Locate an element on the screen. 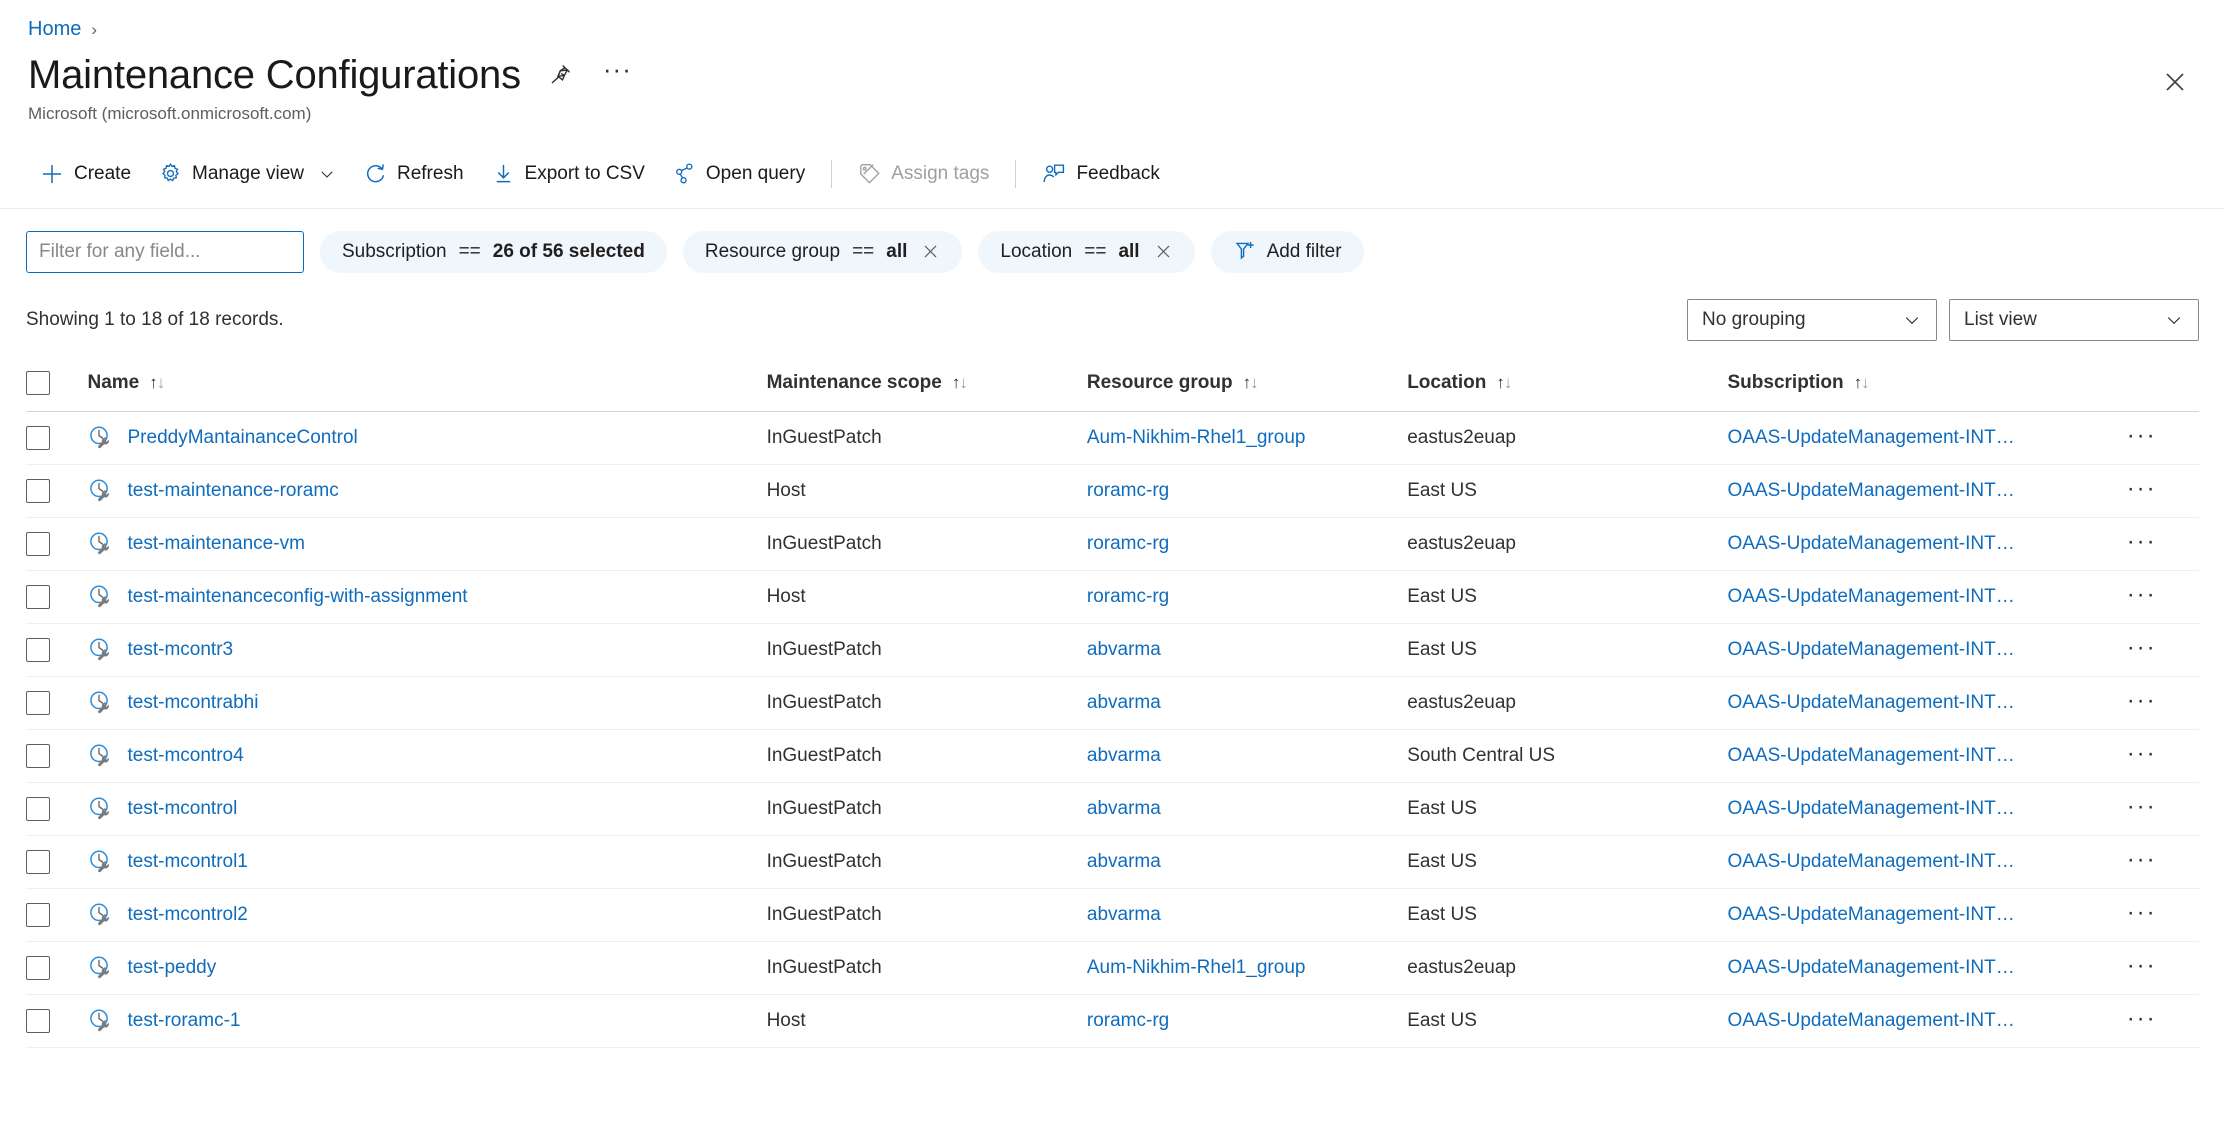 The width and height of the screenshot is (2225, 1126). sort-icon-subscription: ↑↓ is located at coordinates (1862, 382).